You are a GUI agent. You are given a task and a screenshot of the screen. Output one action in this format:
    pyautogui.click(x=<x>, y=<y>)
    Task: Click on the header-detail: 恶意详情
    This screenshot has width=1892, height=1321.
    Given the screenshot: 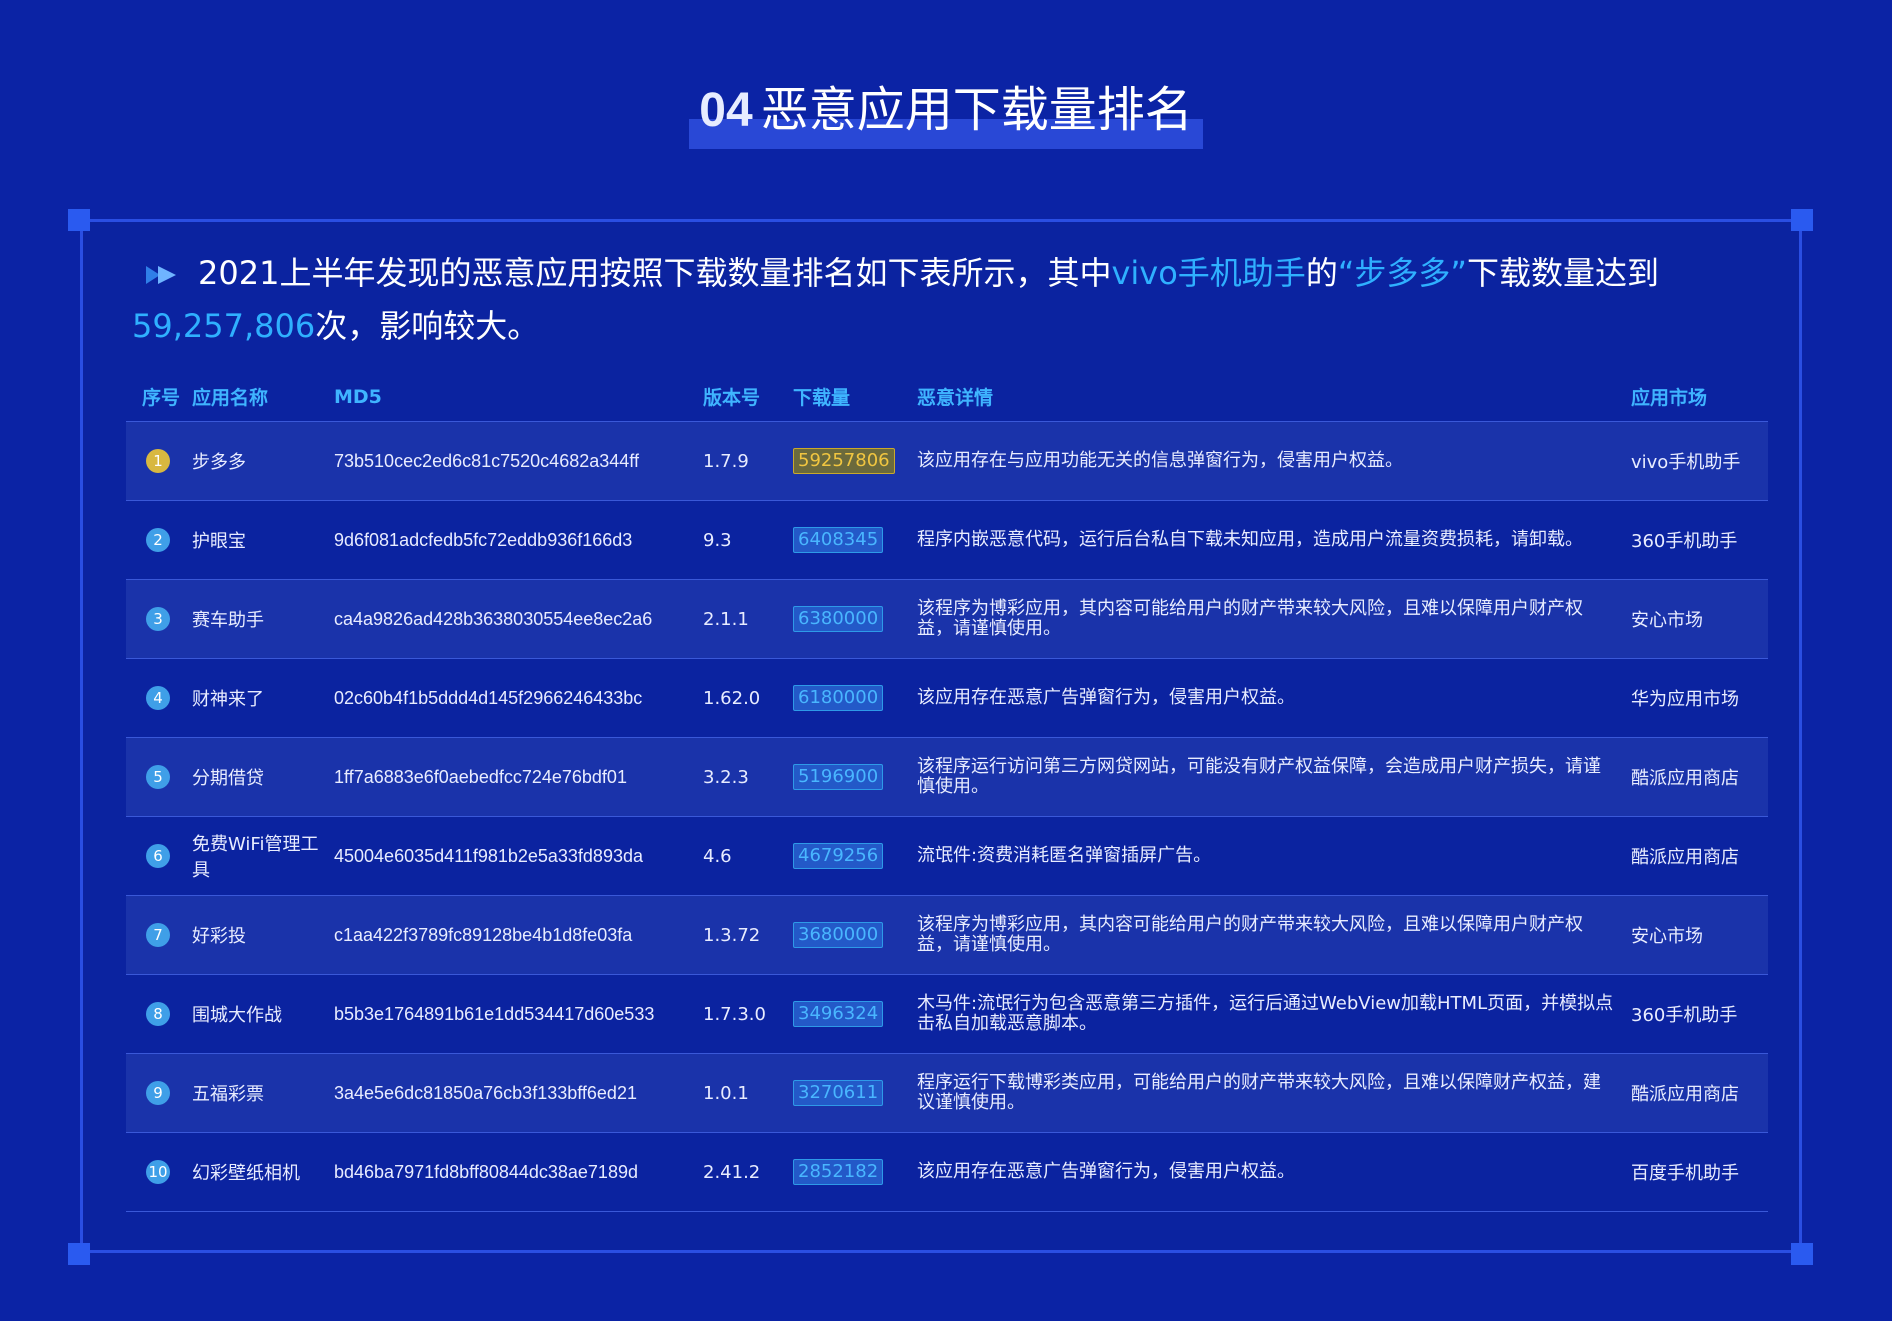 What is the action you would take?
    pyautogui.click(x=1274, y=397)
    